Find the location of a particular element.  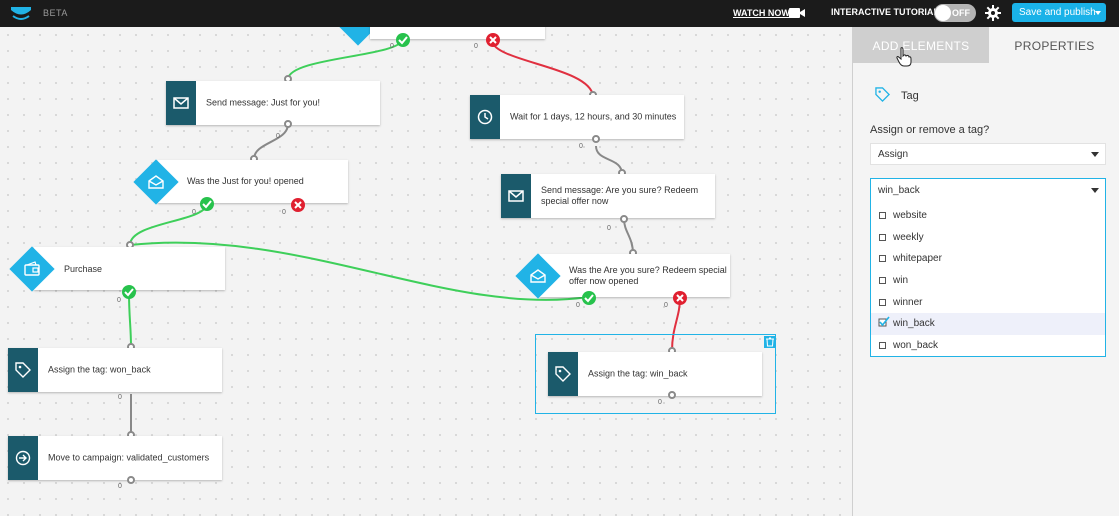

option-label: won_back is located at coordinates (916, 345).